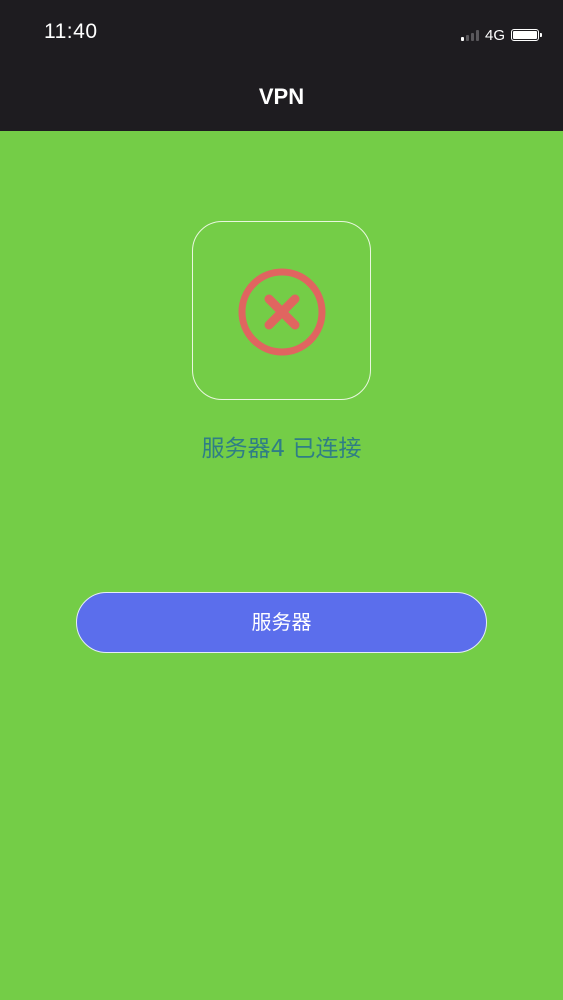 This screenshot has width=563, height=1000. I want to click on connection-status-box, so click(281, 310).